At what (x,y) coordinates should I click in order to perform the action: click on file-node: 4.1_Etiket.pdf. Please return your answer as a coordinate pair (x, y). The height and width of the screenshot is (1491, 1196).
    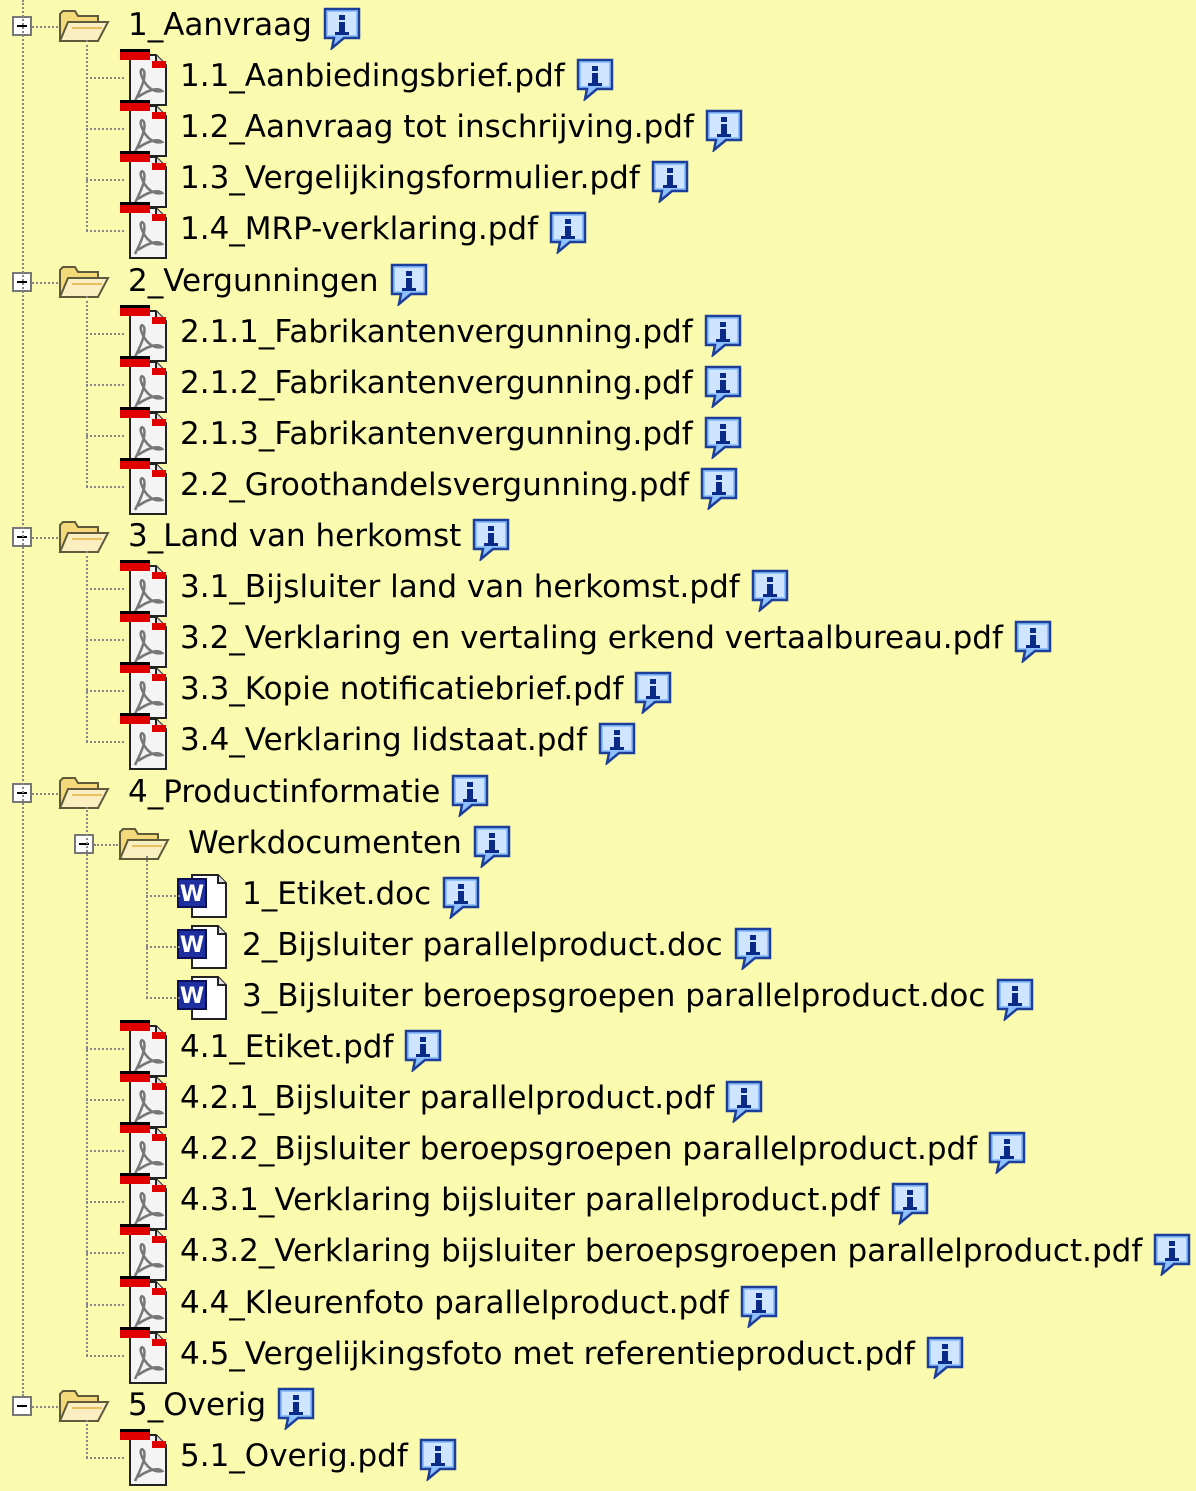
    Looking at the image, I should click on (598, 1048).